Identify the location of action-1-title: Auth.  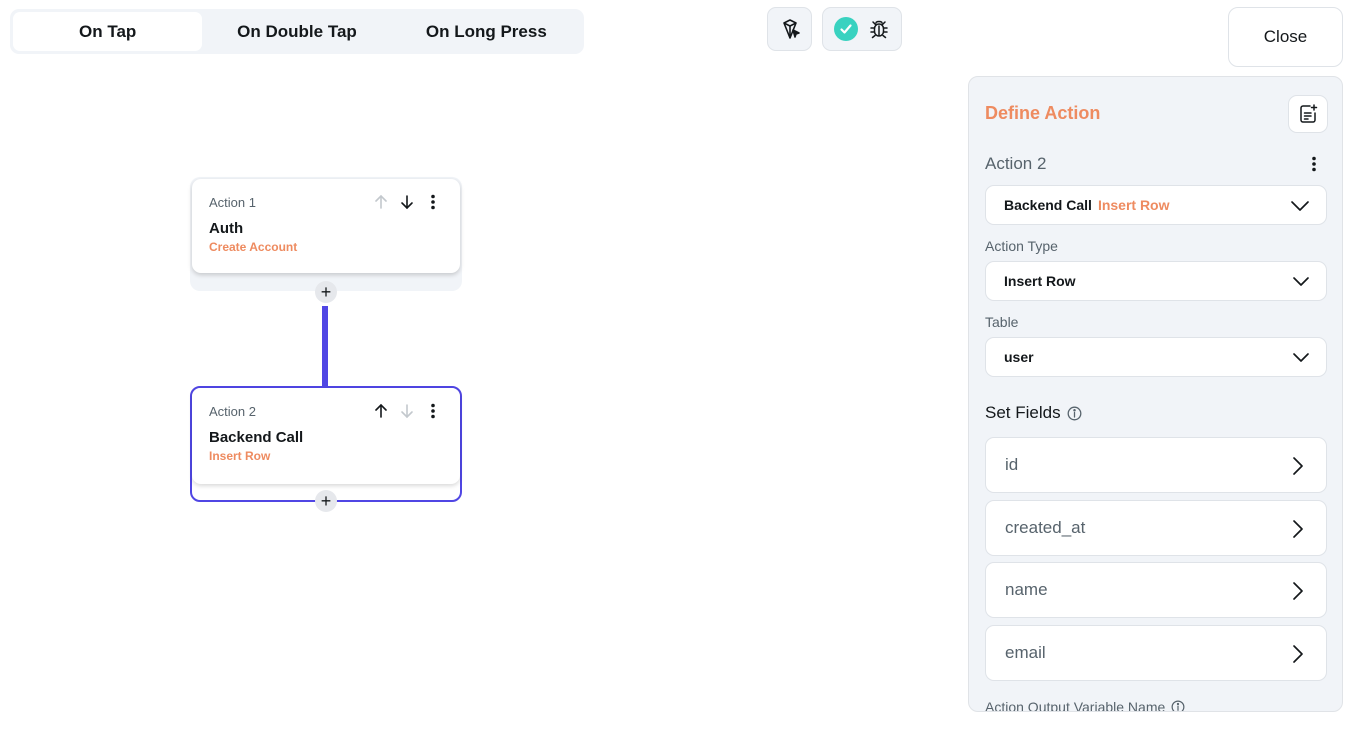
(226, 228).